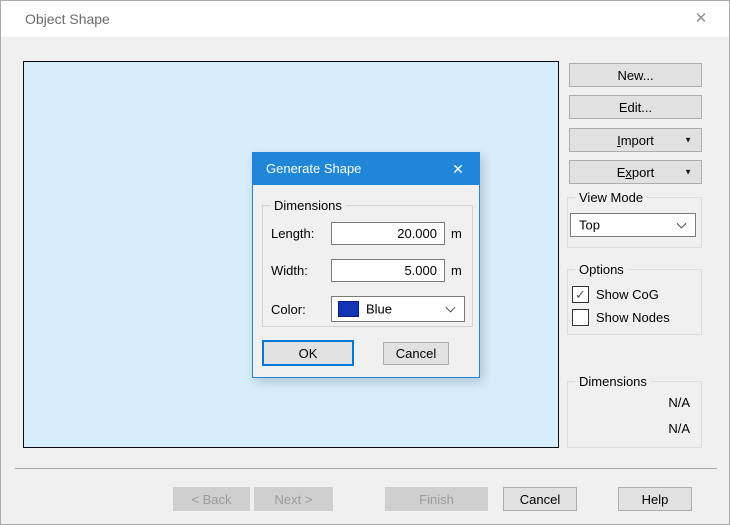 The image size is (730, 525). Describe the element at coordinates (613, 381) in the screenshot. I see `dimensions-group-label: Dimensions` at that location.